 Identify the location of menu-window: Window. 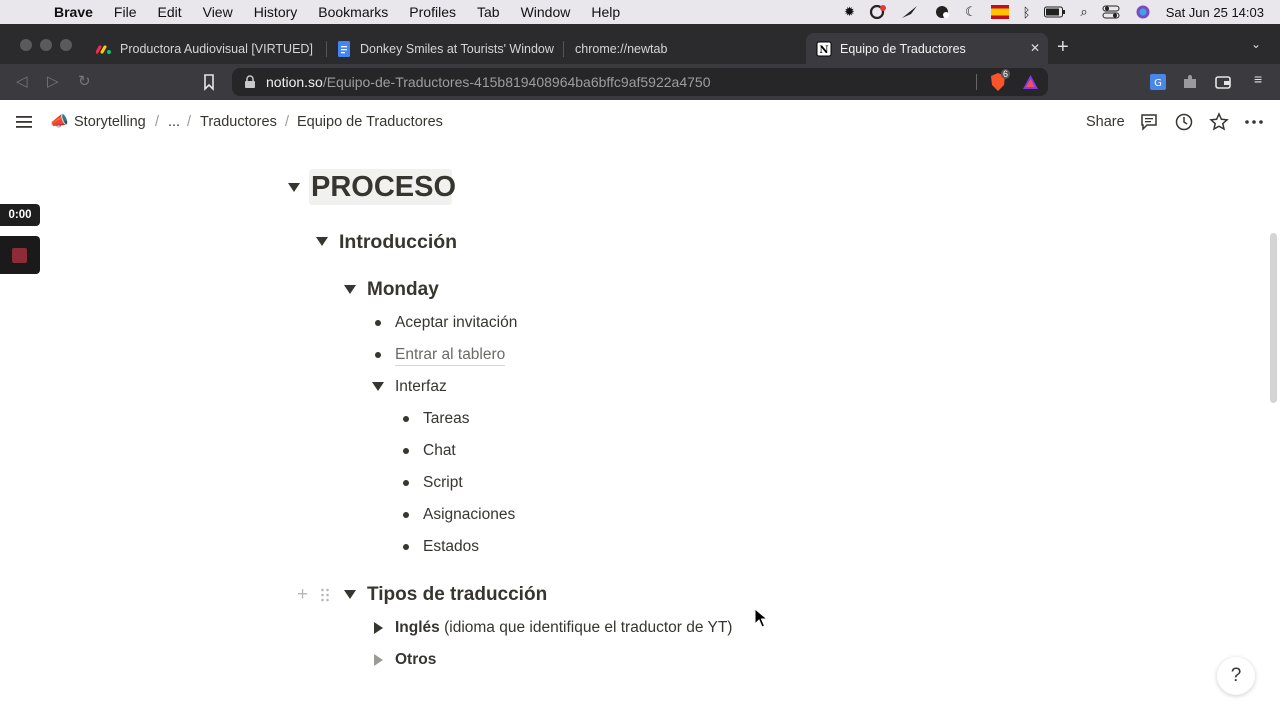
(546, 12).